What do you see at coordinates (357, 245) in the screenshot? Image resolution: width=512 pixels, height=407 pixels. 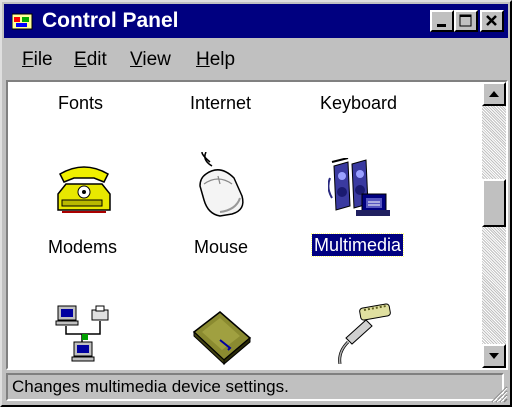 I see `item-multimedia-label: Multimedia` at bounding box center [357, 245].